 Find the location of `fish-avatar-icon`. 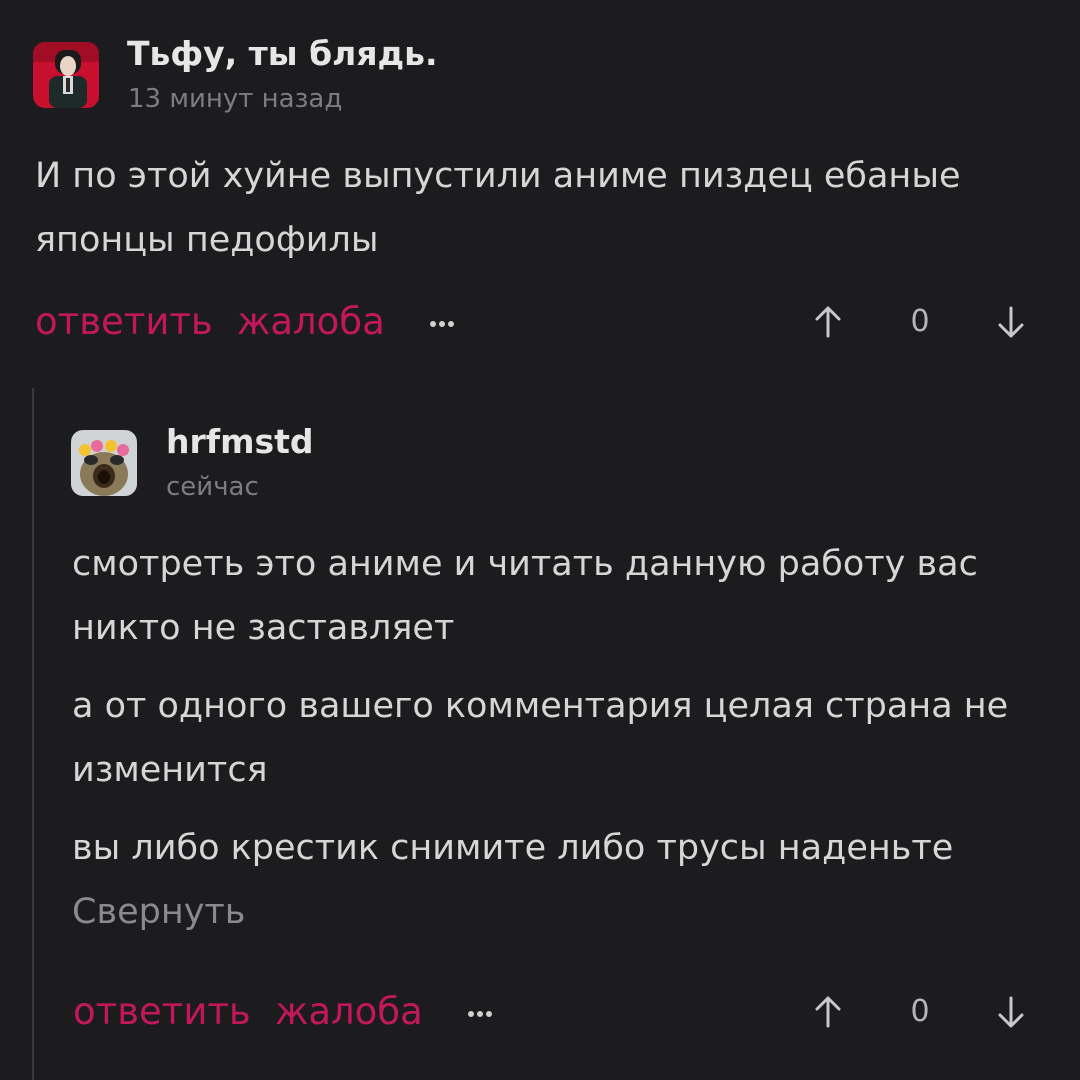

fish-avatar-icon is located at coordinates (104, 463).